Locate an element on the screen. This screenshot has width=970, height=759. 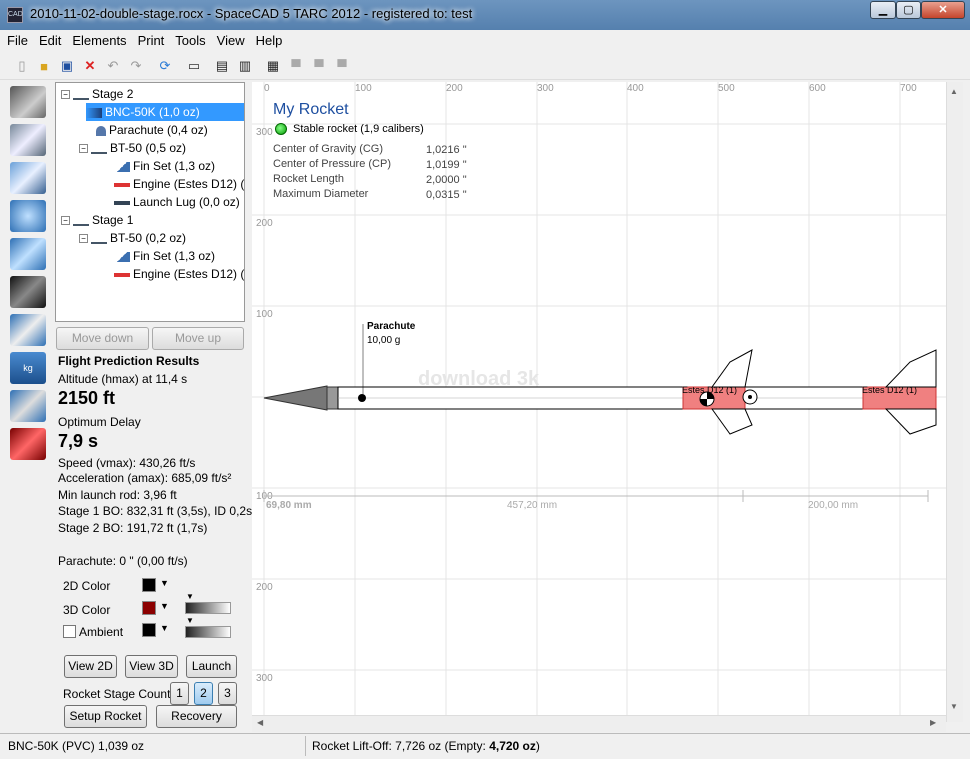
launch-button: Launch is located at coordinates (211, 666).